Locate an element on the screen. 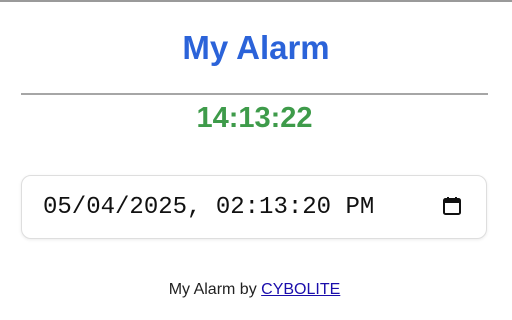  alarm-datetime-value: 05/04/2025, 02:13:20 PM is located at coordinates (208, 208).